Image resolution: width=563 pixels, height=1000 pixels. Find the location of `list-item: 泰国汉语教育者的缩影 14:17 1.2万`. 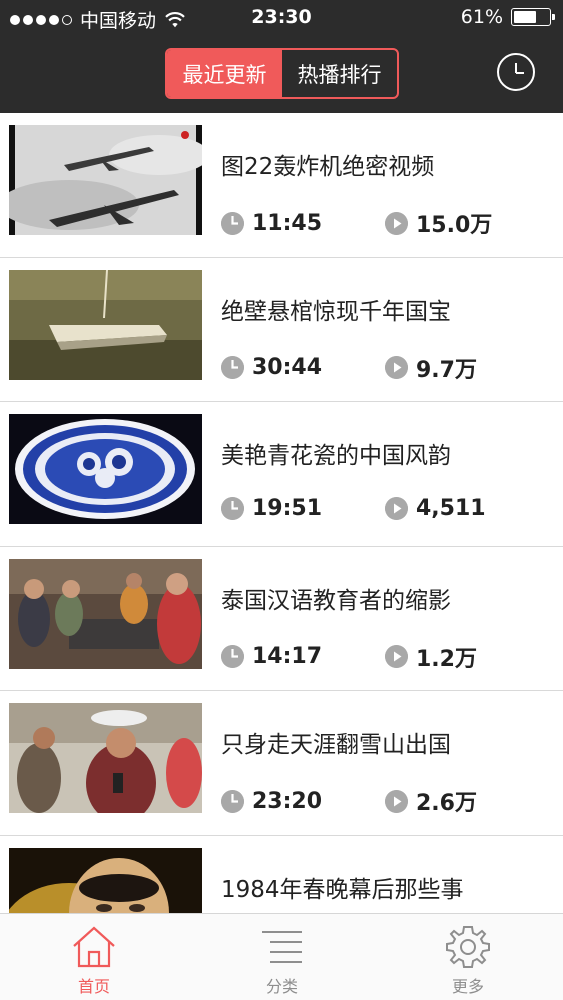

list-item: 泰国汉语教育者的缩影 14:17 1.2万 is located at coordinates (281, 619).